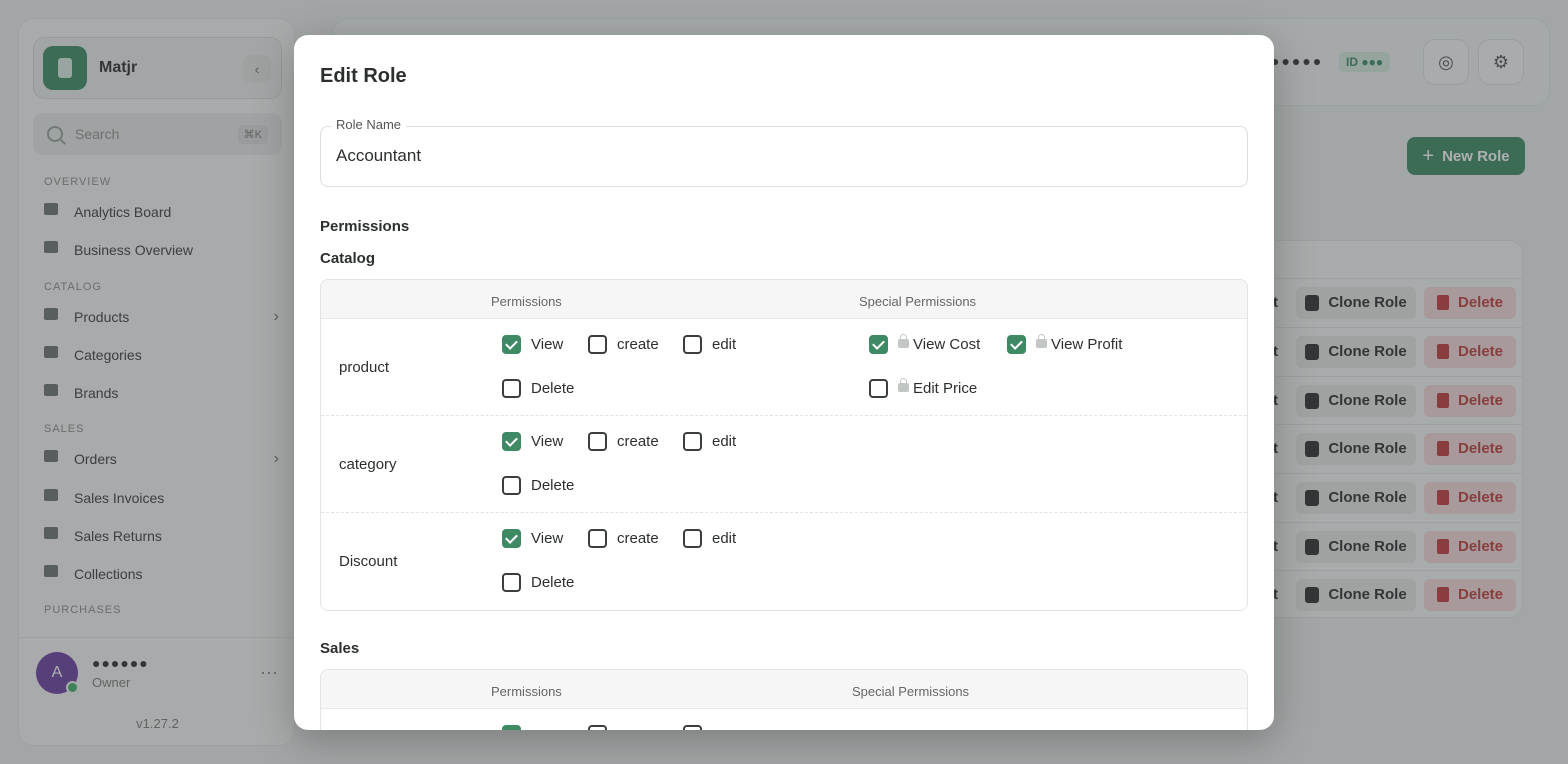  I want to click on checkbox-sales-edit, so click(697, 727).